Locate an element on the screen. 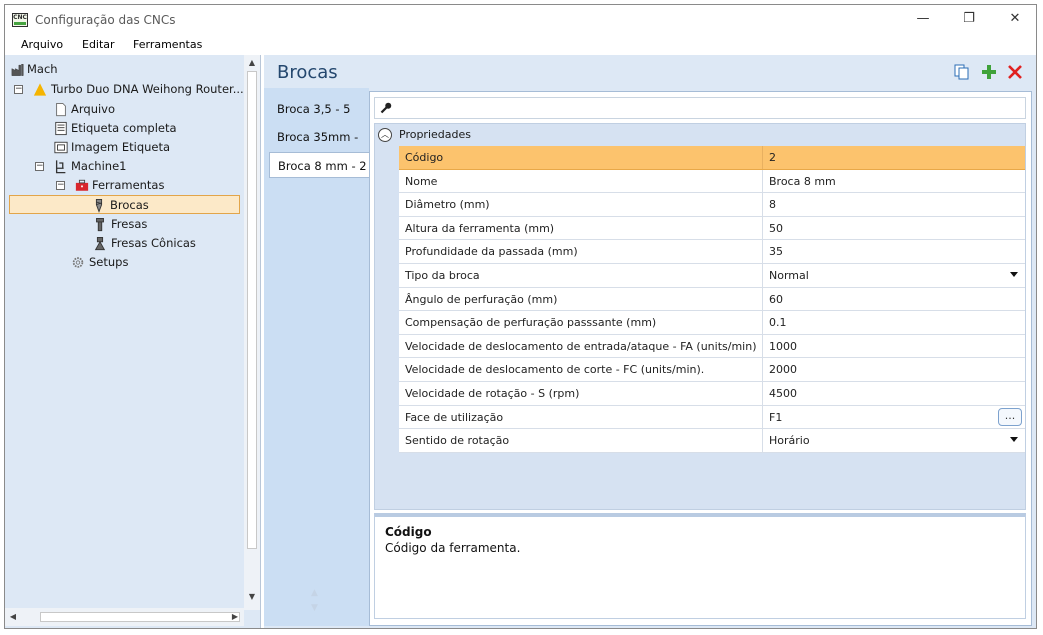 The height and width of the screenshot is (635, 1043). tree-item-mach: Mach is located at coordinates (124, 69).